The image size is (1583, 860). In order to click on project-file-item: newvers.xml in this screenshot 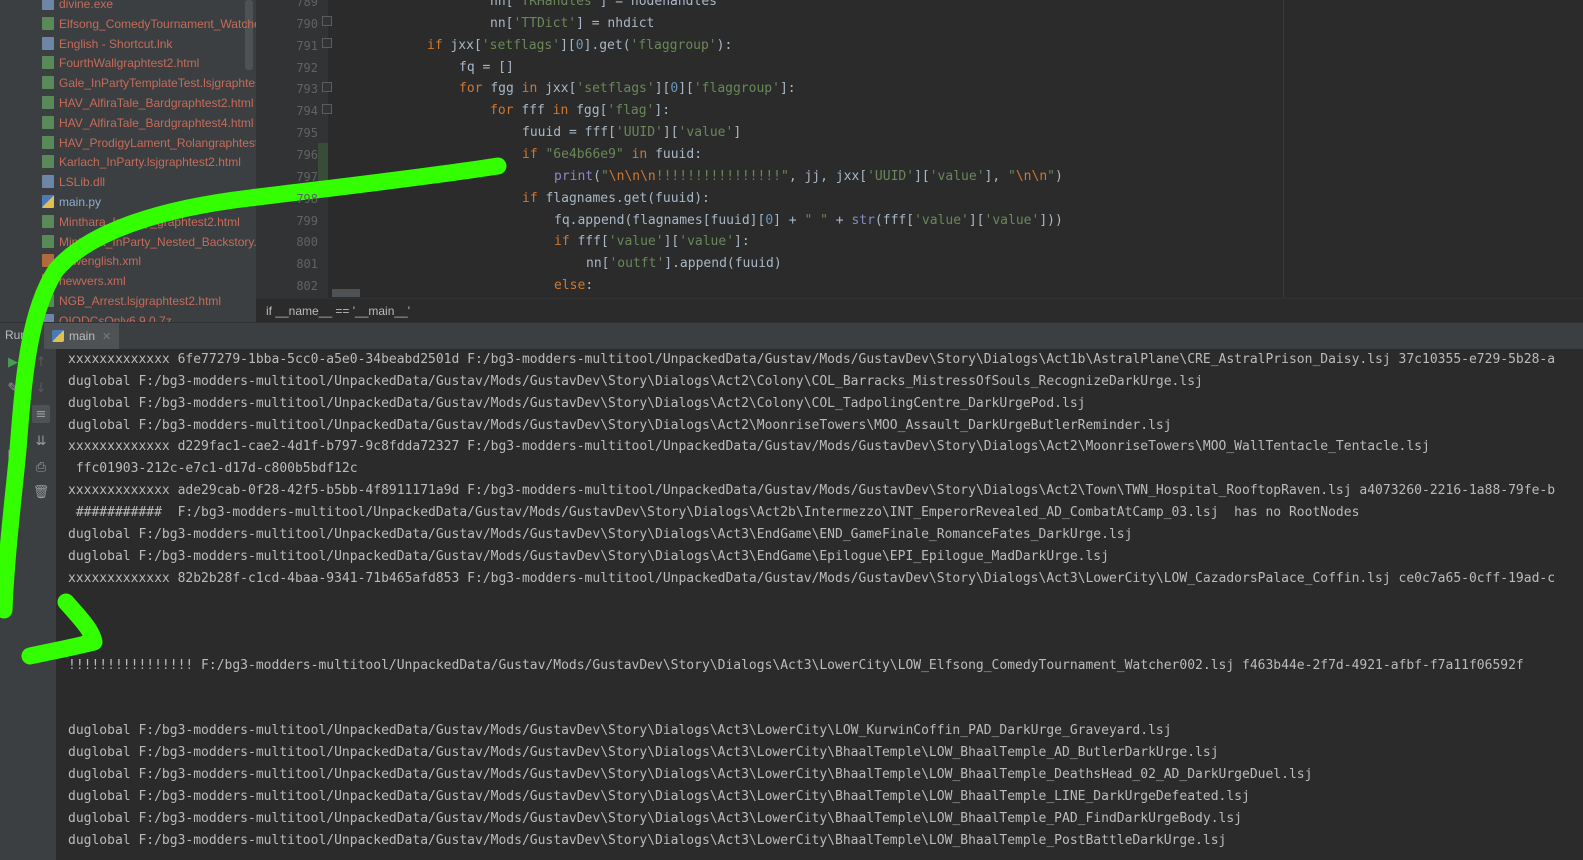, I will do `click(84, 281)`.